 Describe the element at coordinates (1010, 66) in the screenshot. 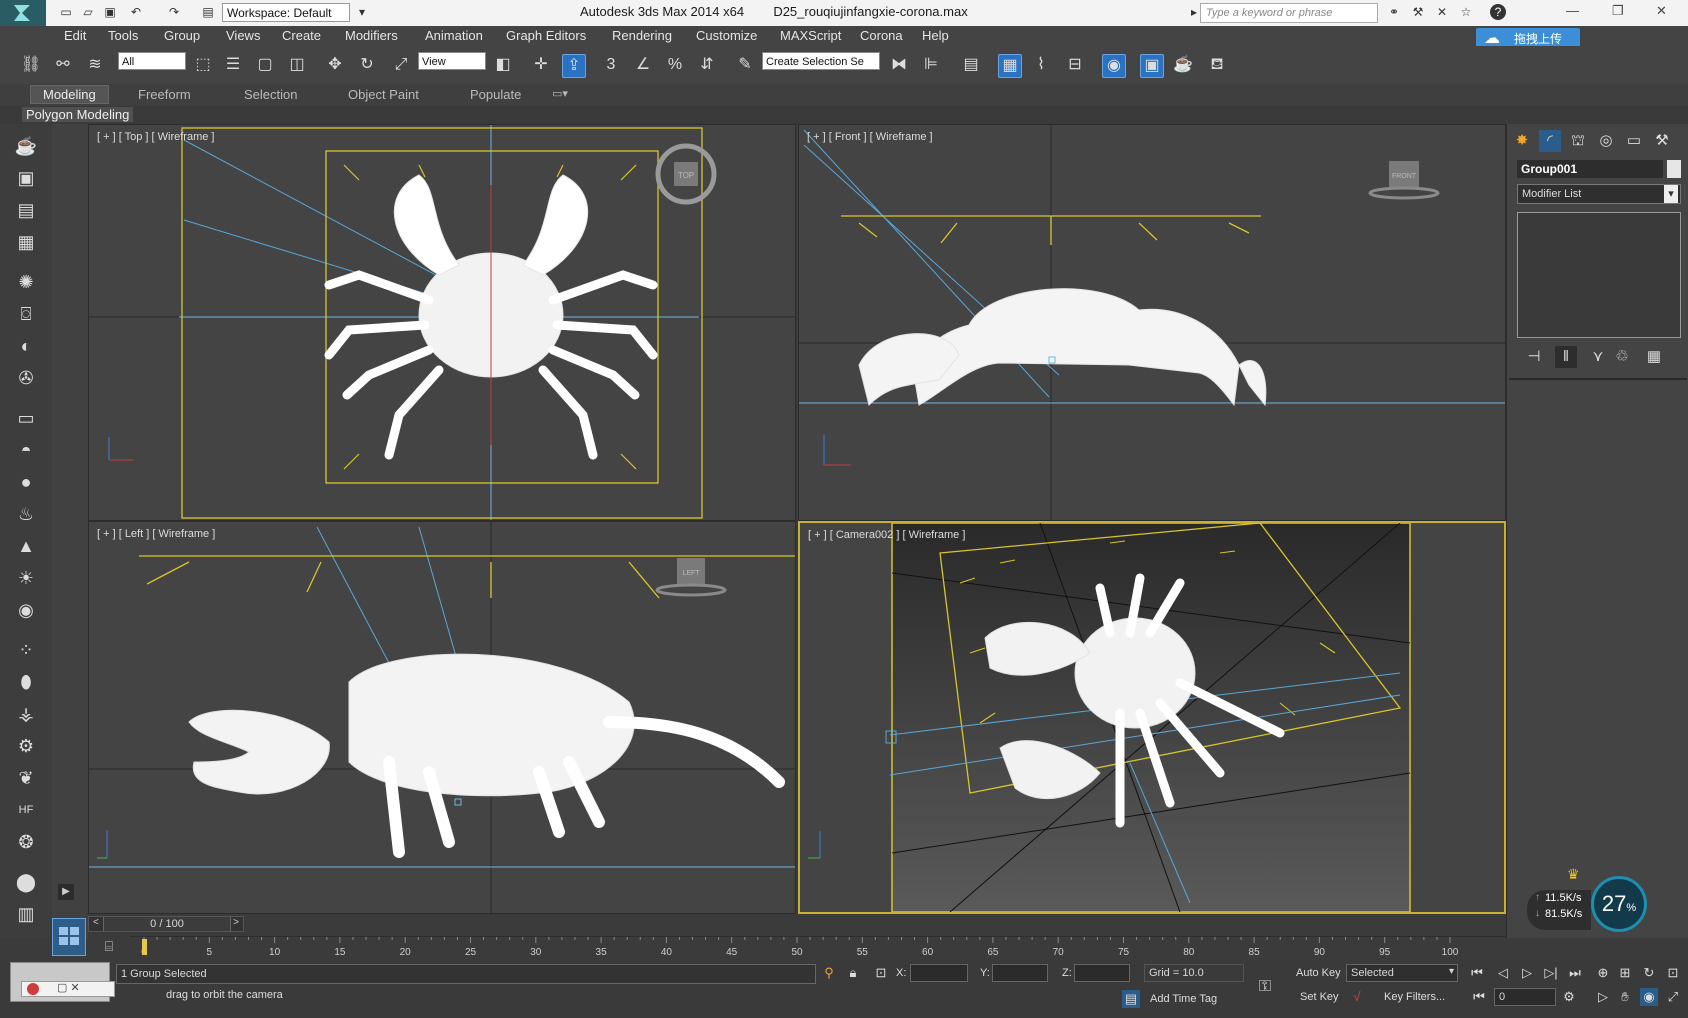

I see `scene-explorer-icon: ▦` at that location.